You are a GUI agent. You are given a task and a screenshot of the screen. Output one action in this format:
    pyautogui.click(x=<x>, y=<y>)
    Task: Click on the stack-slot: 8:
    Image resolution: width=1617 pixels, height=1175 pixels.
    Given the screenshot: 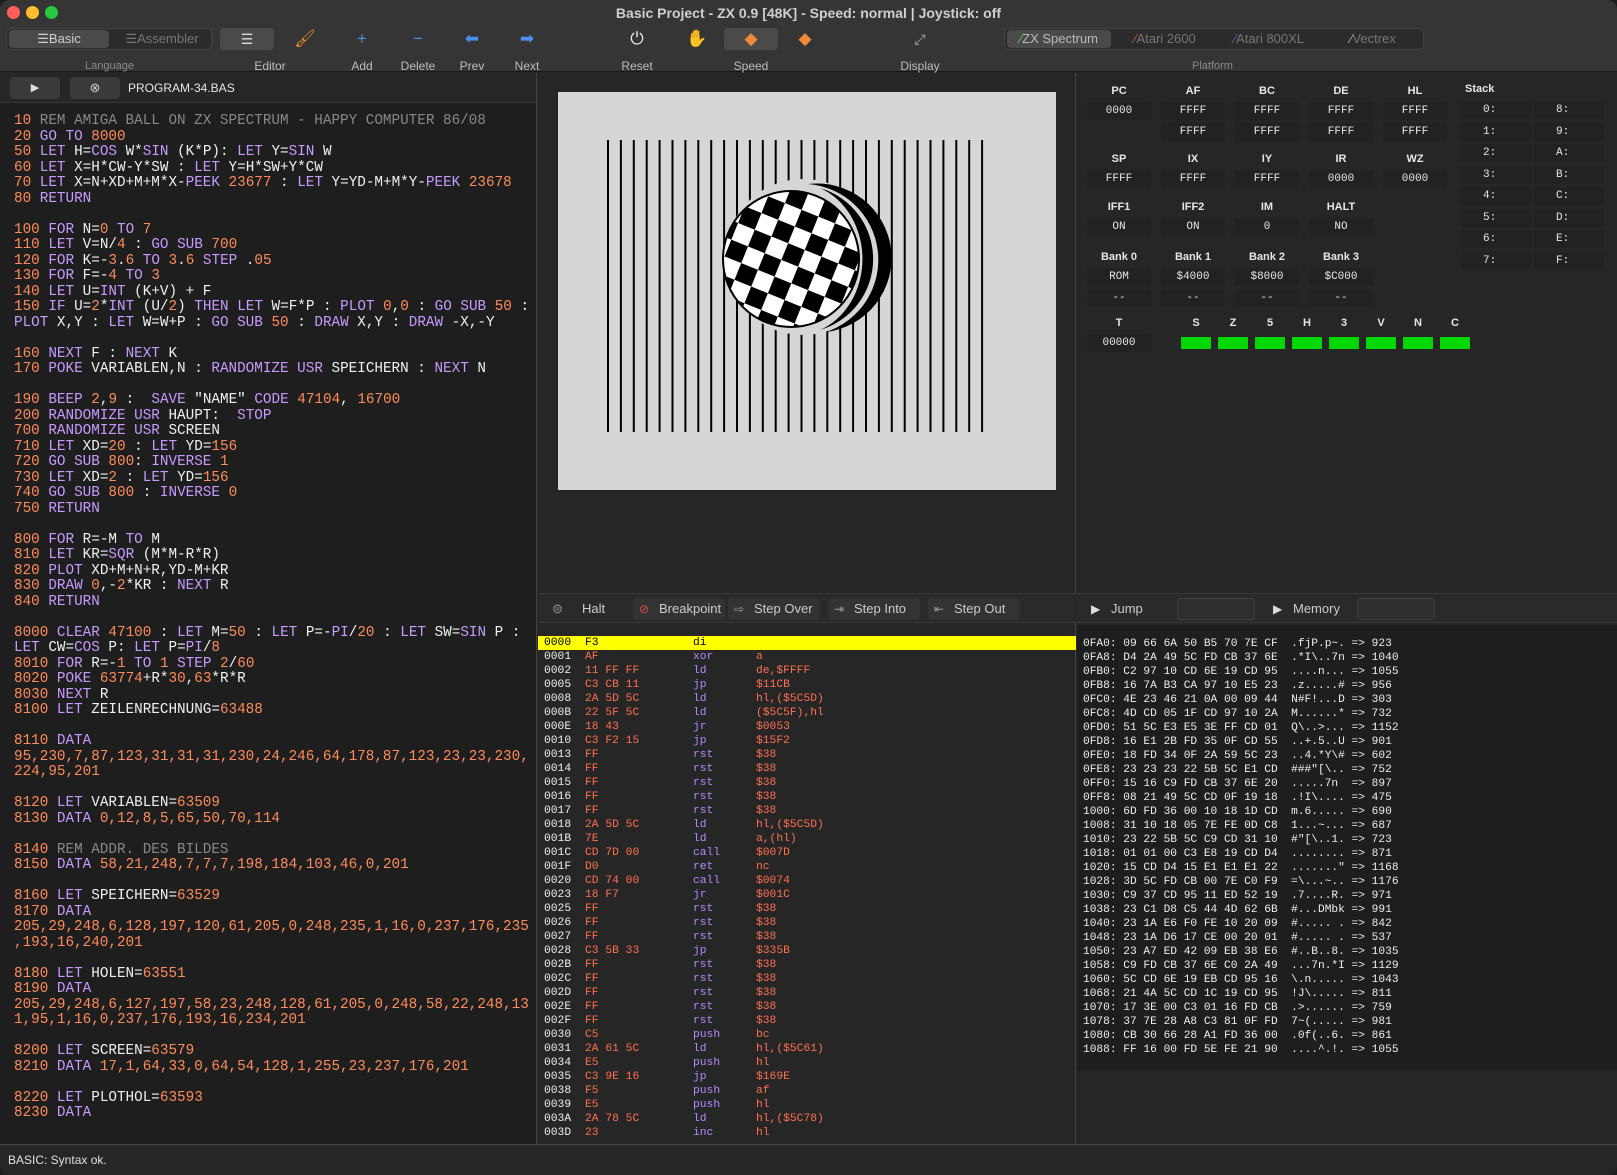 What is the action you would take?
    pyautogui.click(x=1569, y=110)
    